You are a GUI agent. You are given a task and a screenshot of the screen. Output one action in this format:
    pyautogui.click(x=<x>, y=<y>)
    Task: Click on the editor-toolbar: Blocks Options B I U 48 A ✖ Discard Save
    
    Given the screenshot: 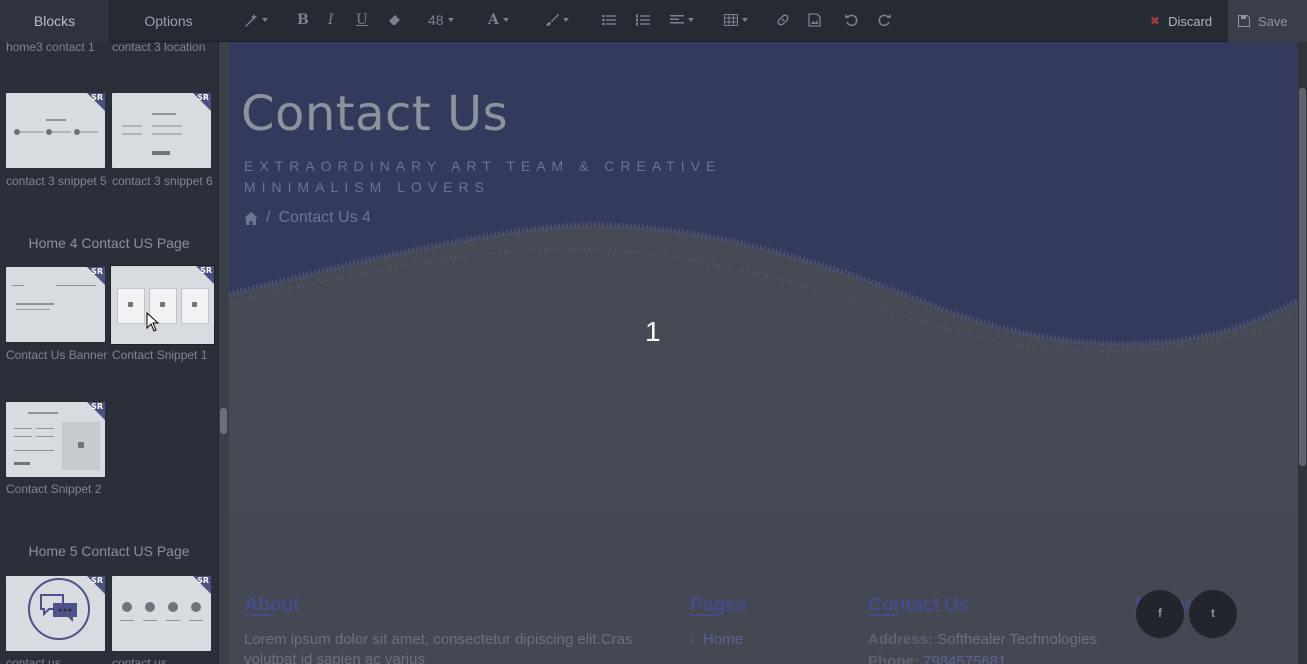 What is the action you would take?
    pyautogui.click(x=653, y=21)
    